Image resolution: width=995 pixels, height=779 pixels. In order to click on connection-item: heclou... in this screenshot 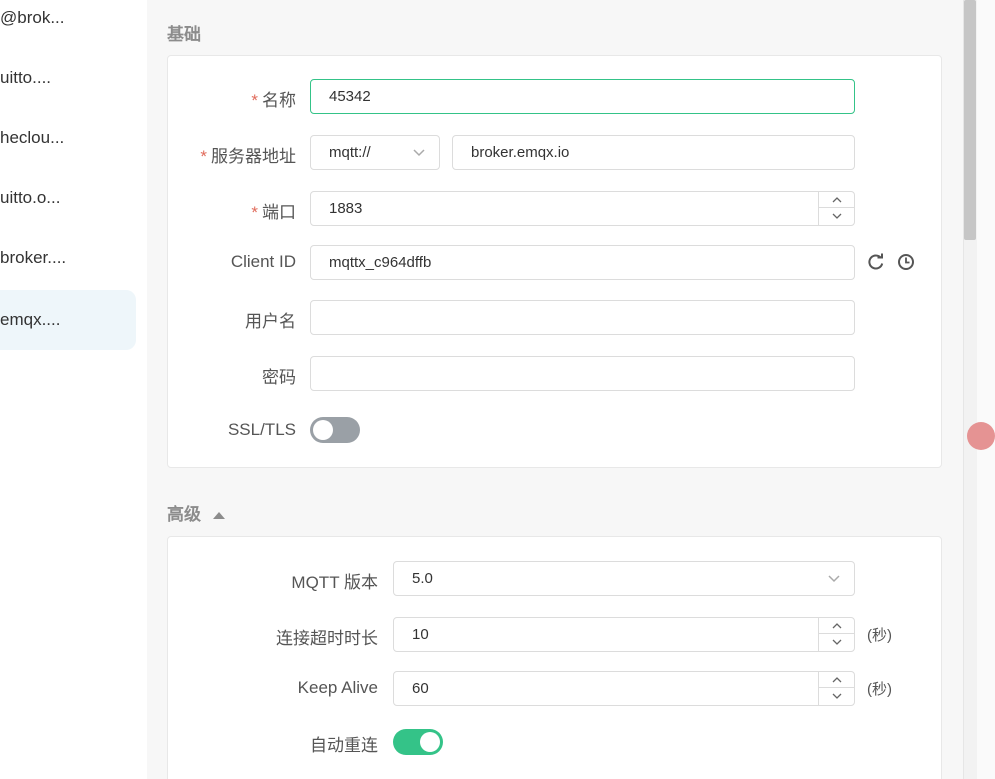, I will do `click(68, 138)`.